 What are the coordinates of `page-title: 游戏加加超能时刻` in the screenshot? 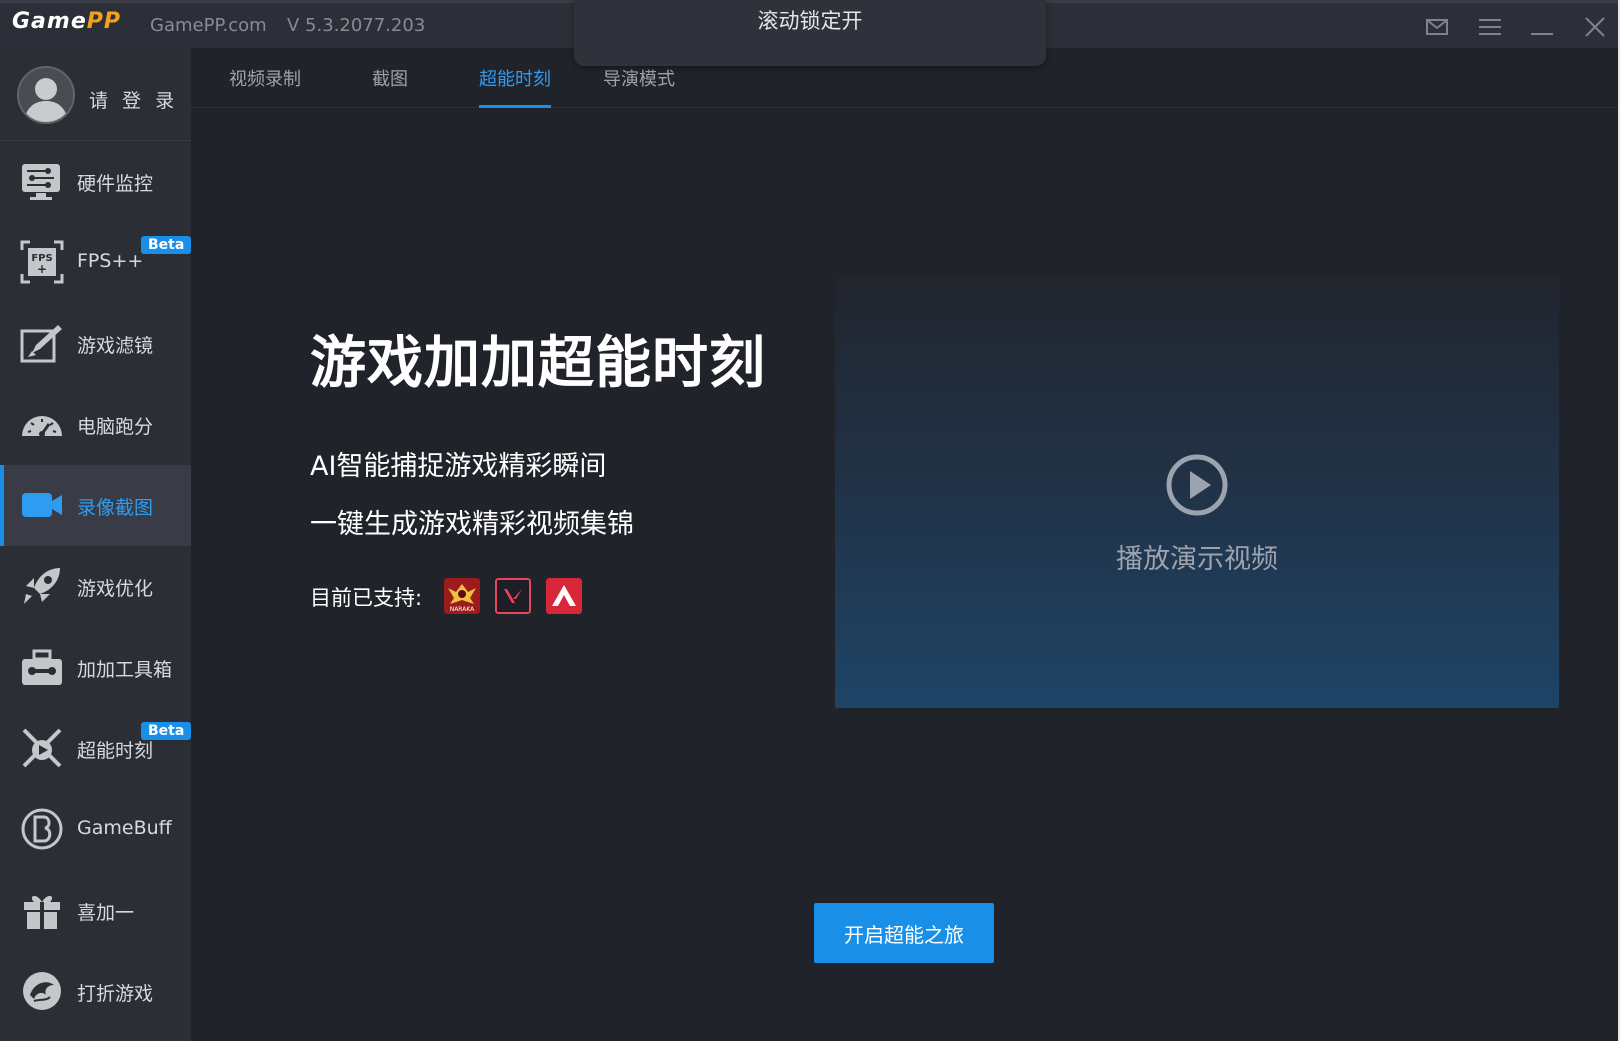 It's located at (538, 363).